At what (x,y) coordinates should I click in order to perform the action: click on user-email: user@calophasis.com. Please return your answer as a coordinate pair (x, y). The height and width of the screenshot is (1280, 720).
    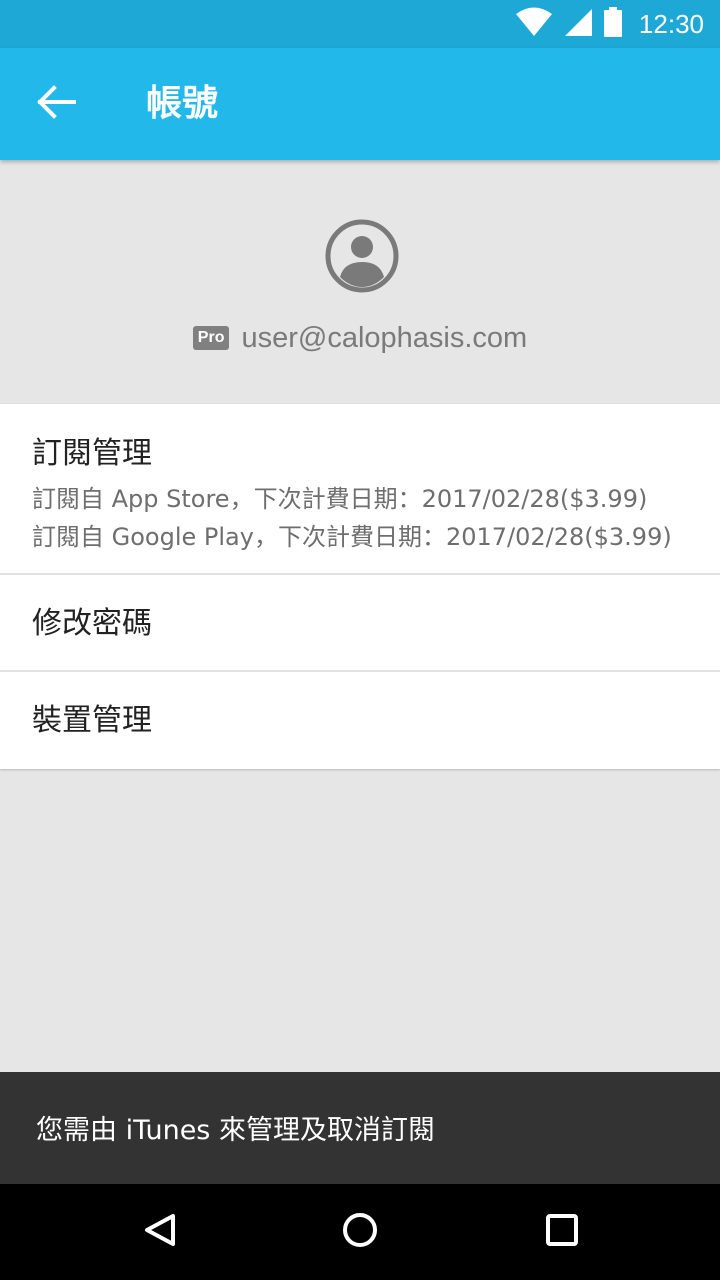
    Looking at the image, I should click on (384, 337).